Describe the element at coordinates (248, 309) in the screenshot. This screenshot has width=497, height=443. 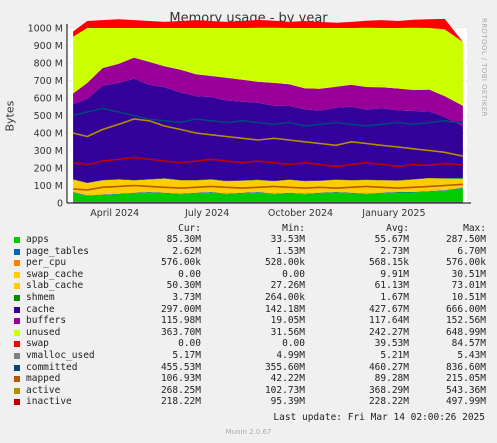
I see `legend-row-cache: cache 297.00M 142.18M 427.67M 666.00M` at that location.